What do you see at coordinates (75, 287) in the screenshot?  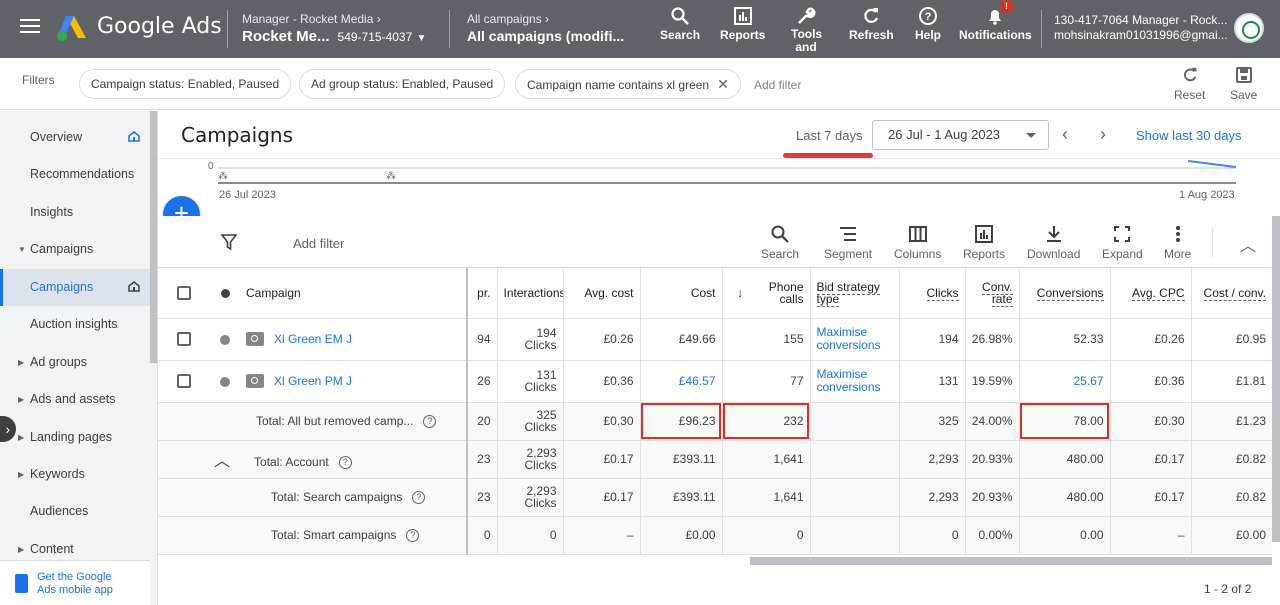 I see `sidebar-item-campaigns: Campaigns` at bounding box center [75, 287].